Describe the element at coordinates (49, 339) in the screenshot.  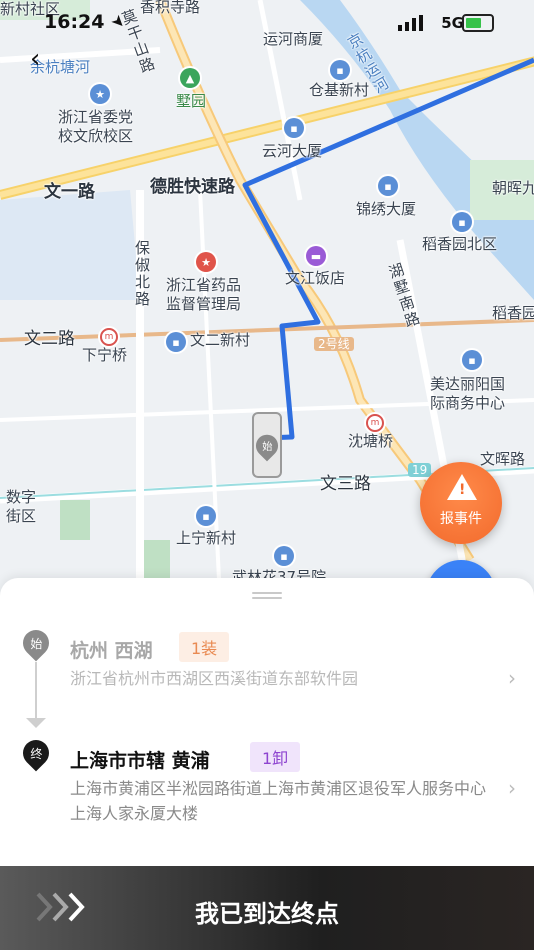
I see `map-label: 文二路` at that location.